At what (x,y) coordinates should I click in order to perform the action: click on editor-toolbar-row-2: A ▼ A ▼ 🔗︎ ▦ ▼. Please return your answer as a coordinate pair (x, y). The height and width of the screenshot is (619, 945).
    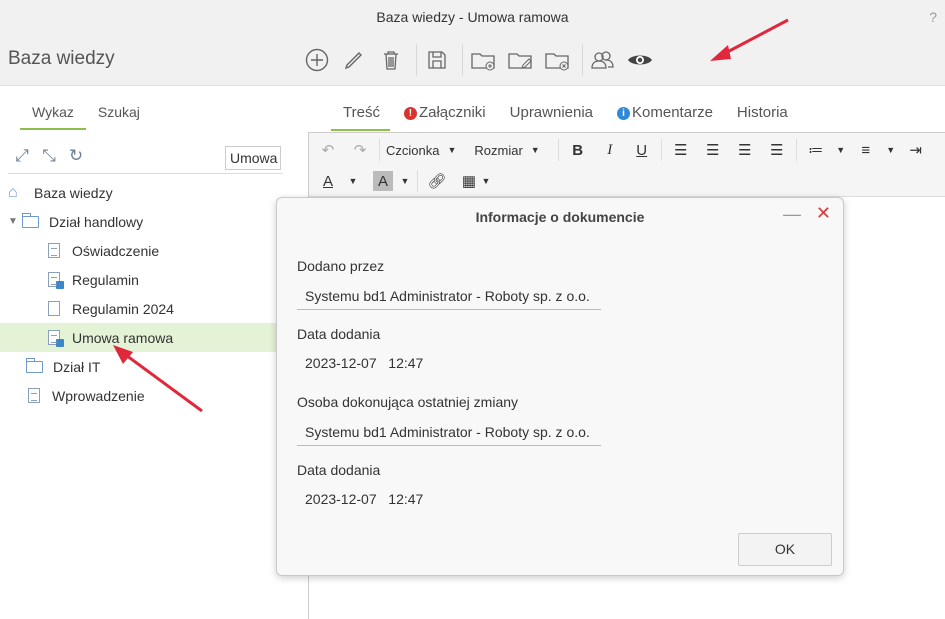
    Looking at the image, I should click on (406, 181).